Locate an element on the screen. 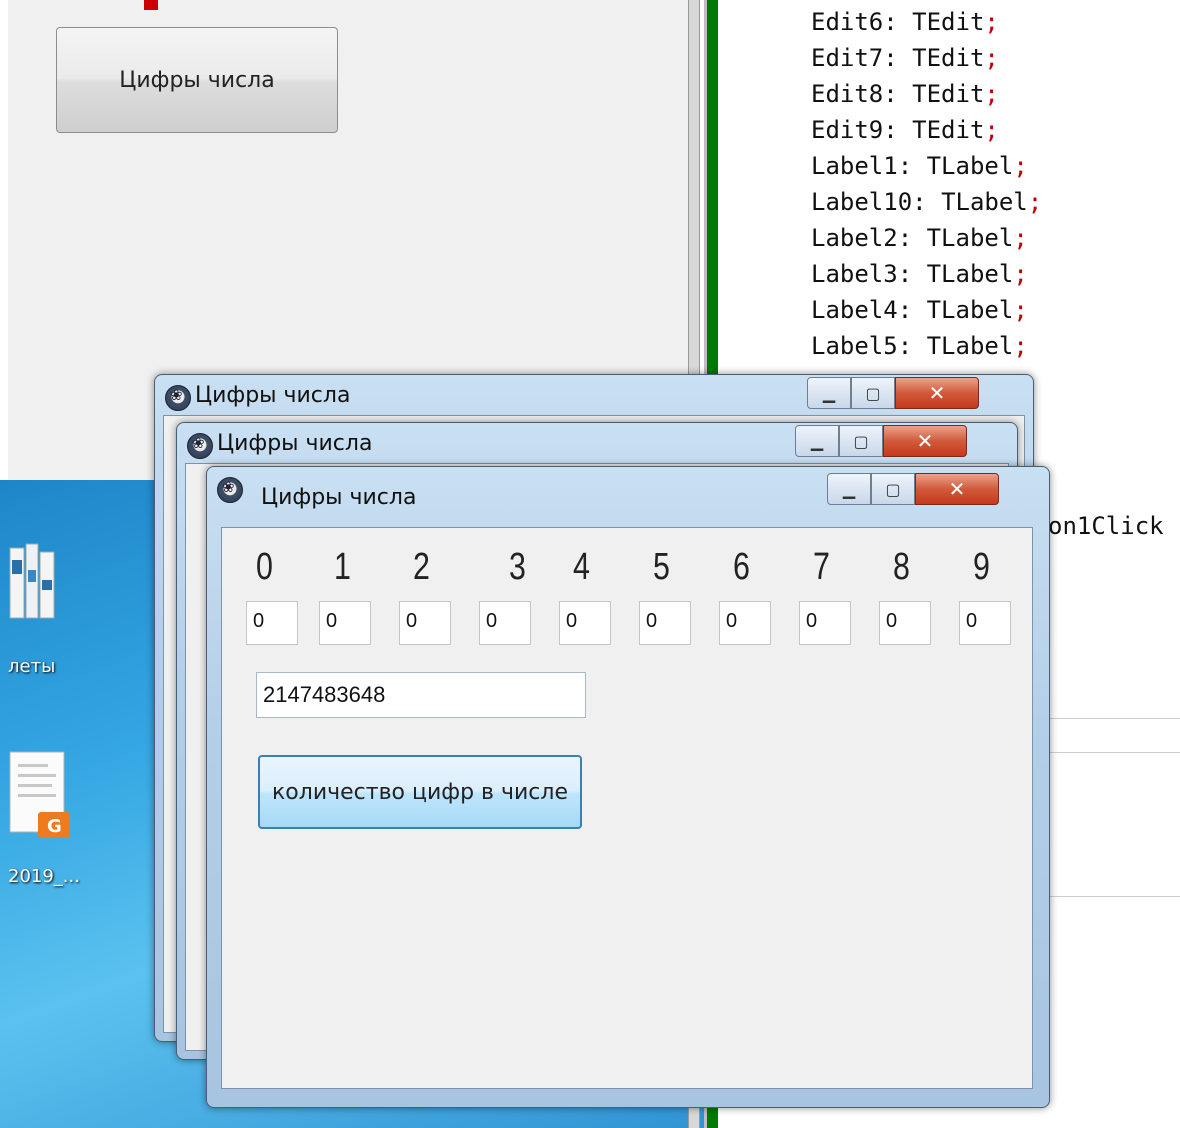 Image resolution: width=1180 pixels, height=1128 pixels. code-line: Label5: TLabel; is located at coordinates (919, 346).